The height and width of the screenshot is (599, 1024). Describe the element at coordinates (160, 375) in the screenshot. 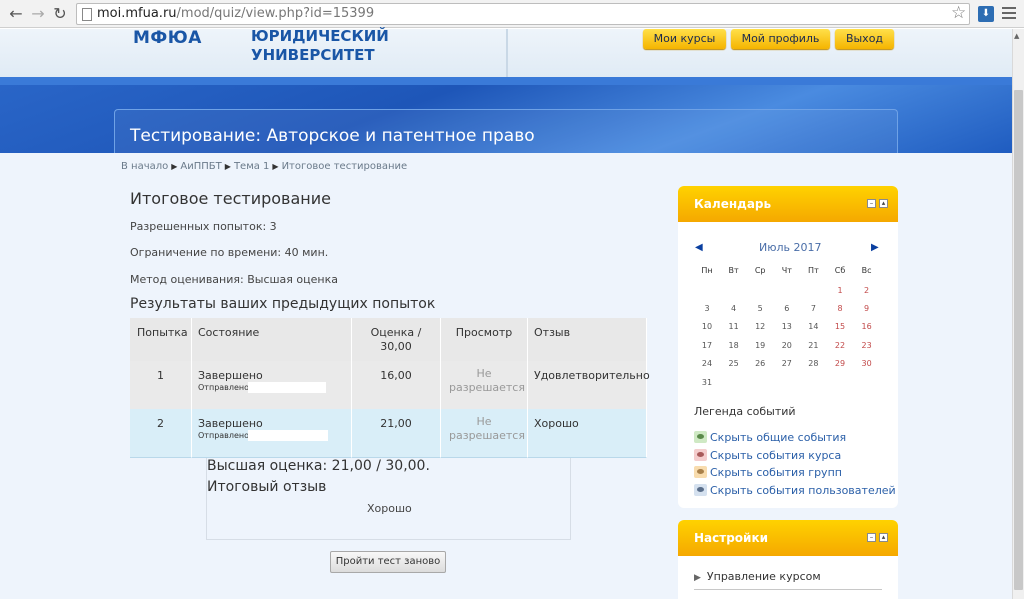

I see `attempt-number: 1` at that location.